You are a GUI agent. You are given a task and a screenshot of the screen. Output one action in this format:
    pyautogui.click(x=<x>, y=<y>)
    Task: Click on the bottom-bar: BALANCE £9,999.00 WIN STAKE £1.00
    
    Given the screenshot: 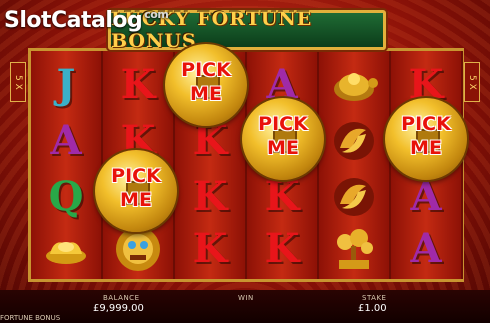 What is the action you would take?
    pyautogui.click(x=245, y=306)
    